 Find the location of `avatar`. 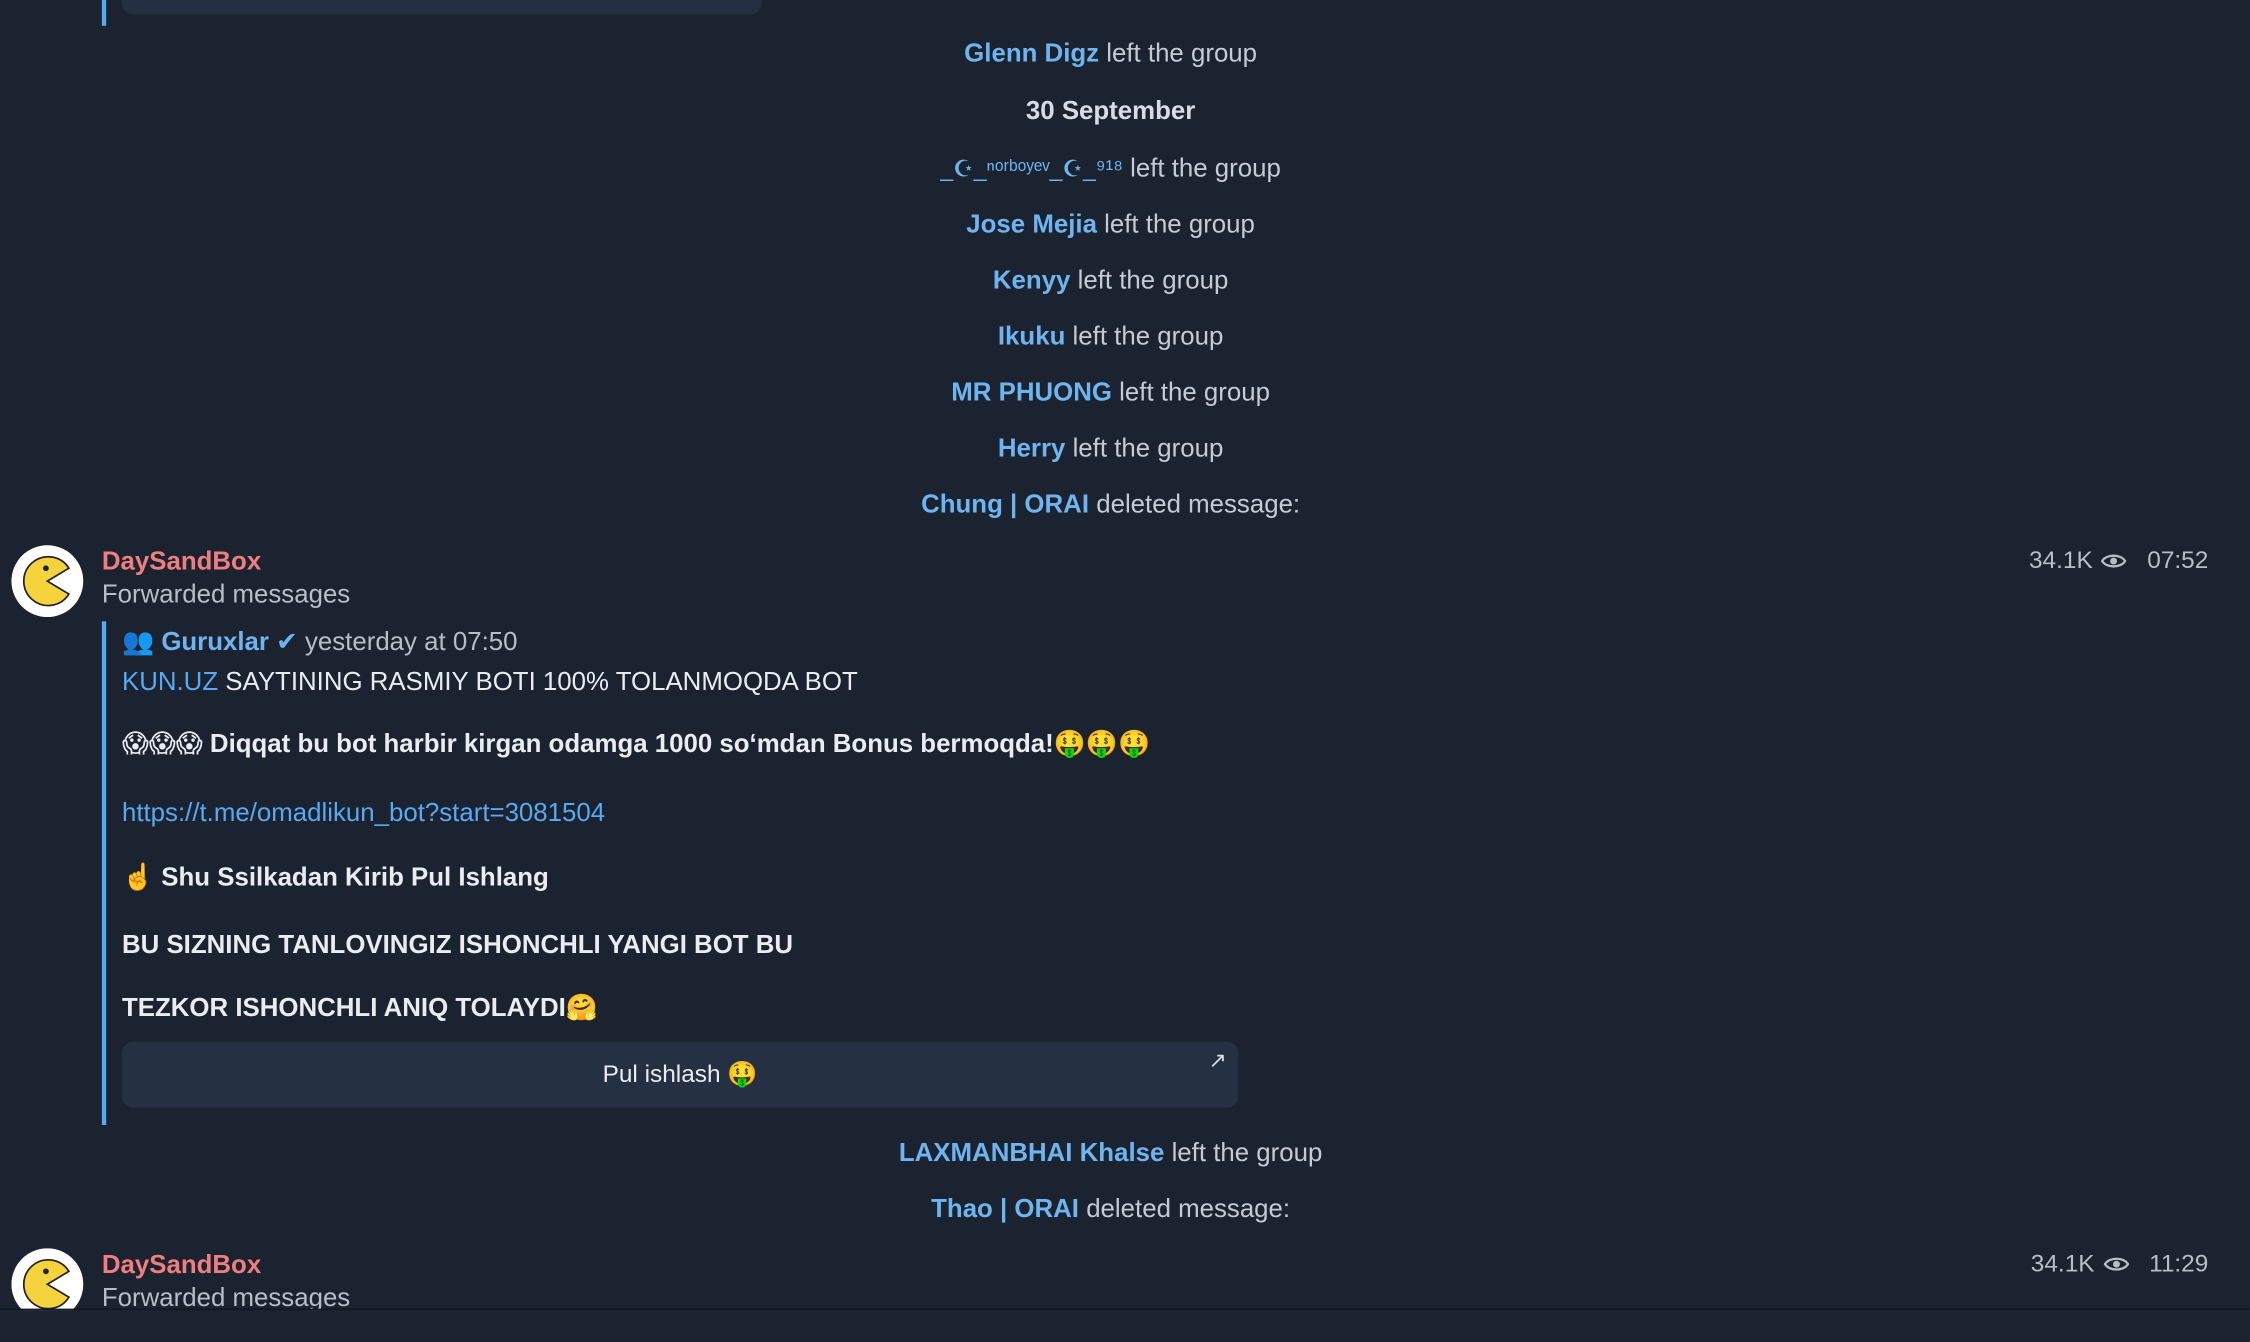

avatar is located at coordinates (47, 581).